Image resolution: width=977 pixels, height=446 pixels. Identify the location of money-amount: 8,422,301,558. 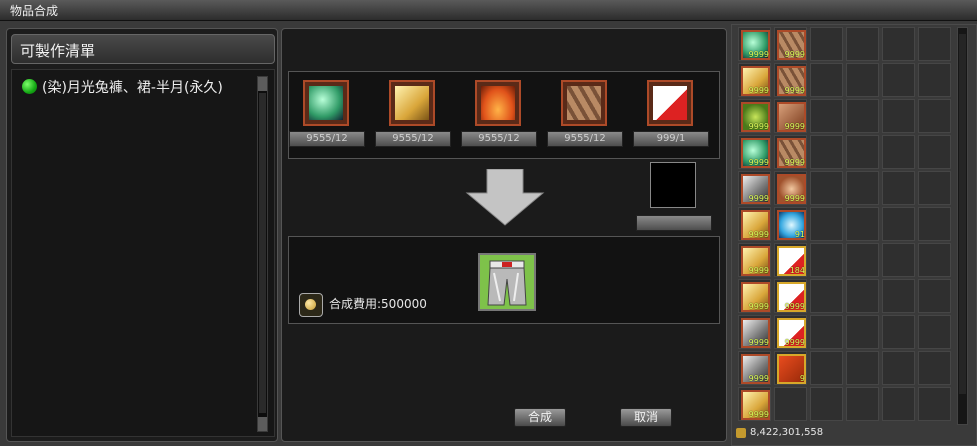
(787, 432).